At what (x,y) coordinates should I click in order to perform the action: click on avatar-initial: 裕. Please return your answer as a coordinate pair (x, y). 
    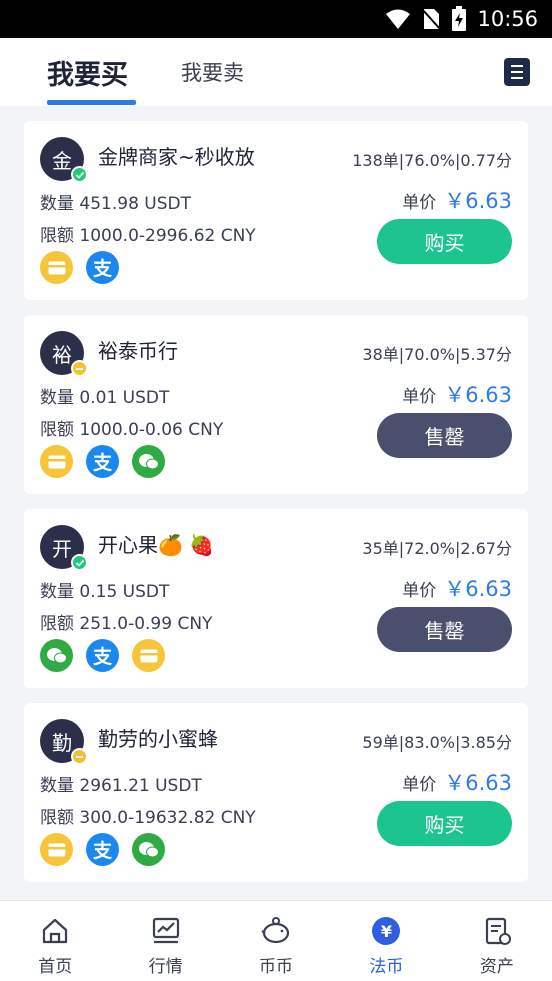
    Looking at the image, I should click on (62, 354).